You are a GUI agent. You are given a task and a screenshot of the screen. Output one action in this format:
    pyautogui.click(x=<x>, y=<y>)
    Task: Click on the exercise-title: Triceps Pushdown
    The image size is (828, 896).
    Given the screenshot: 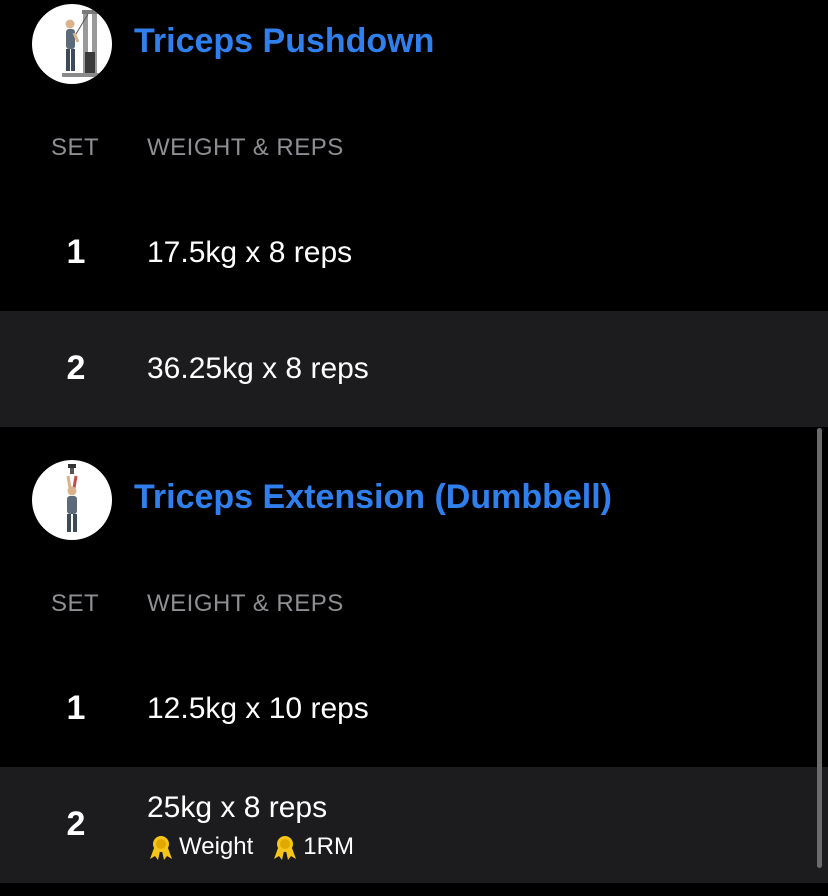 What is the action you would take?
    pyautogui.click(x=284, y=41)
    